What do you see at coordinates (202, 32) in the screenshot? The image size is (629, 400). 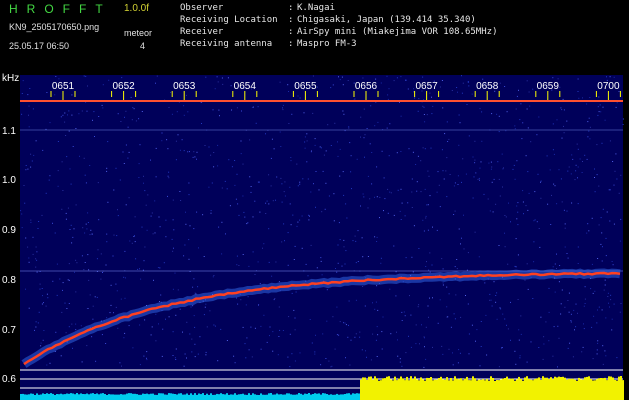 I see `info-receiver-key: Receiver` at bounding box center [202, 32].